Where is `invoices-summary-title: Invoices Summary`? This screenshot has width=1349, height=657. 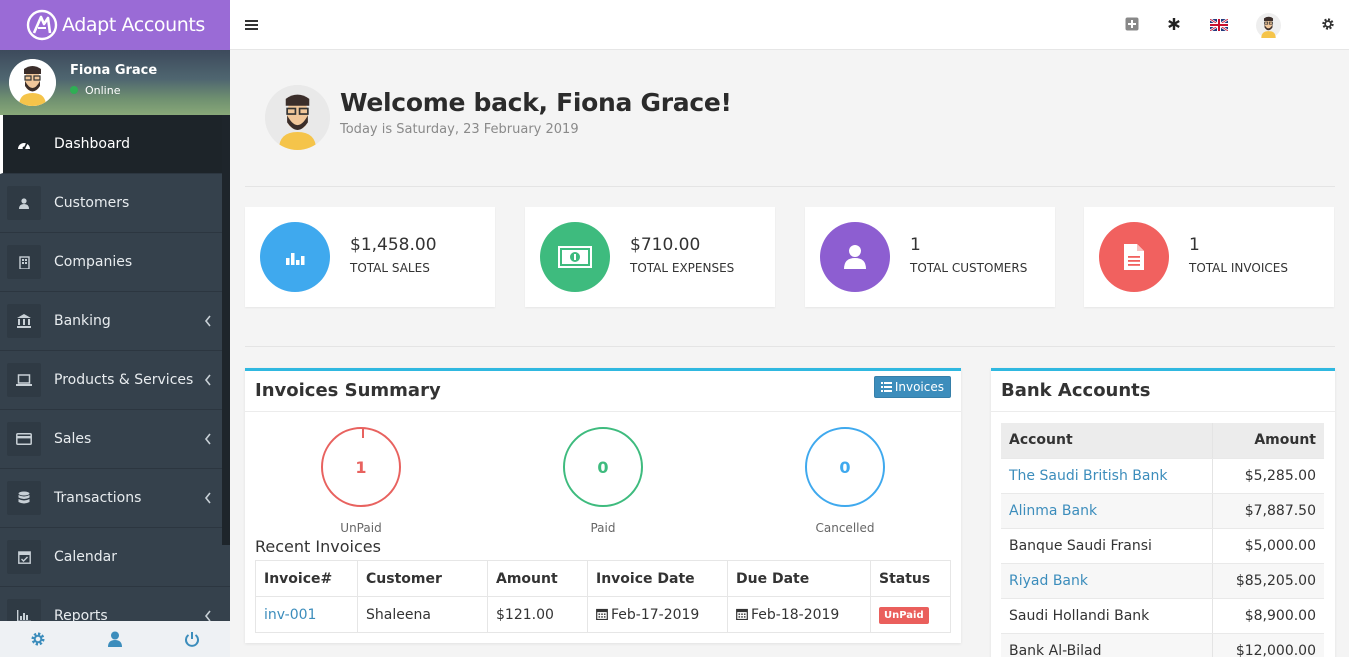 invoices-summary-title: Invoices Summary is located at coordinates (348, 390).